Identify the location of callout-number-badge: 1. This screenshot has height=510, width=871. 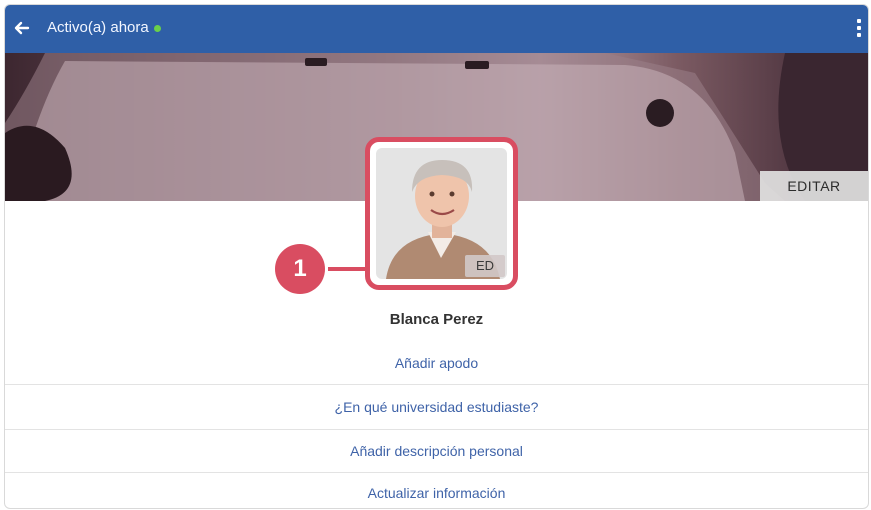
(300, 269).